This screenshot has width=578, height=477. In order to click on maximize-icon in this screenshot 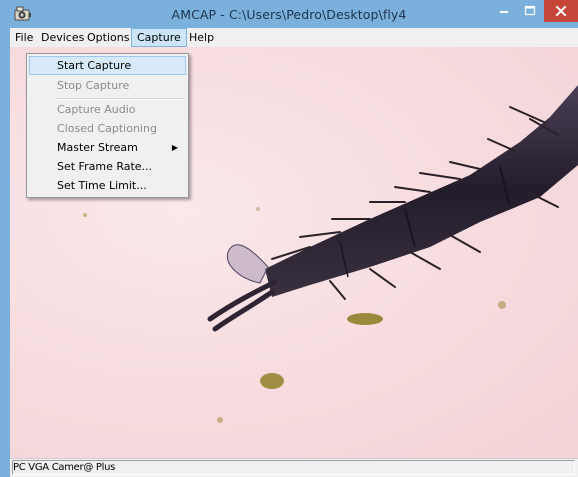, I will do `click(530, 10)`.